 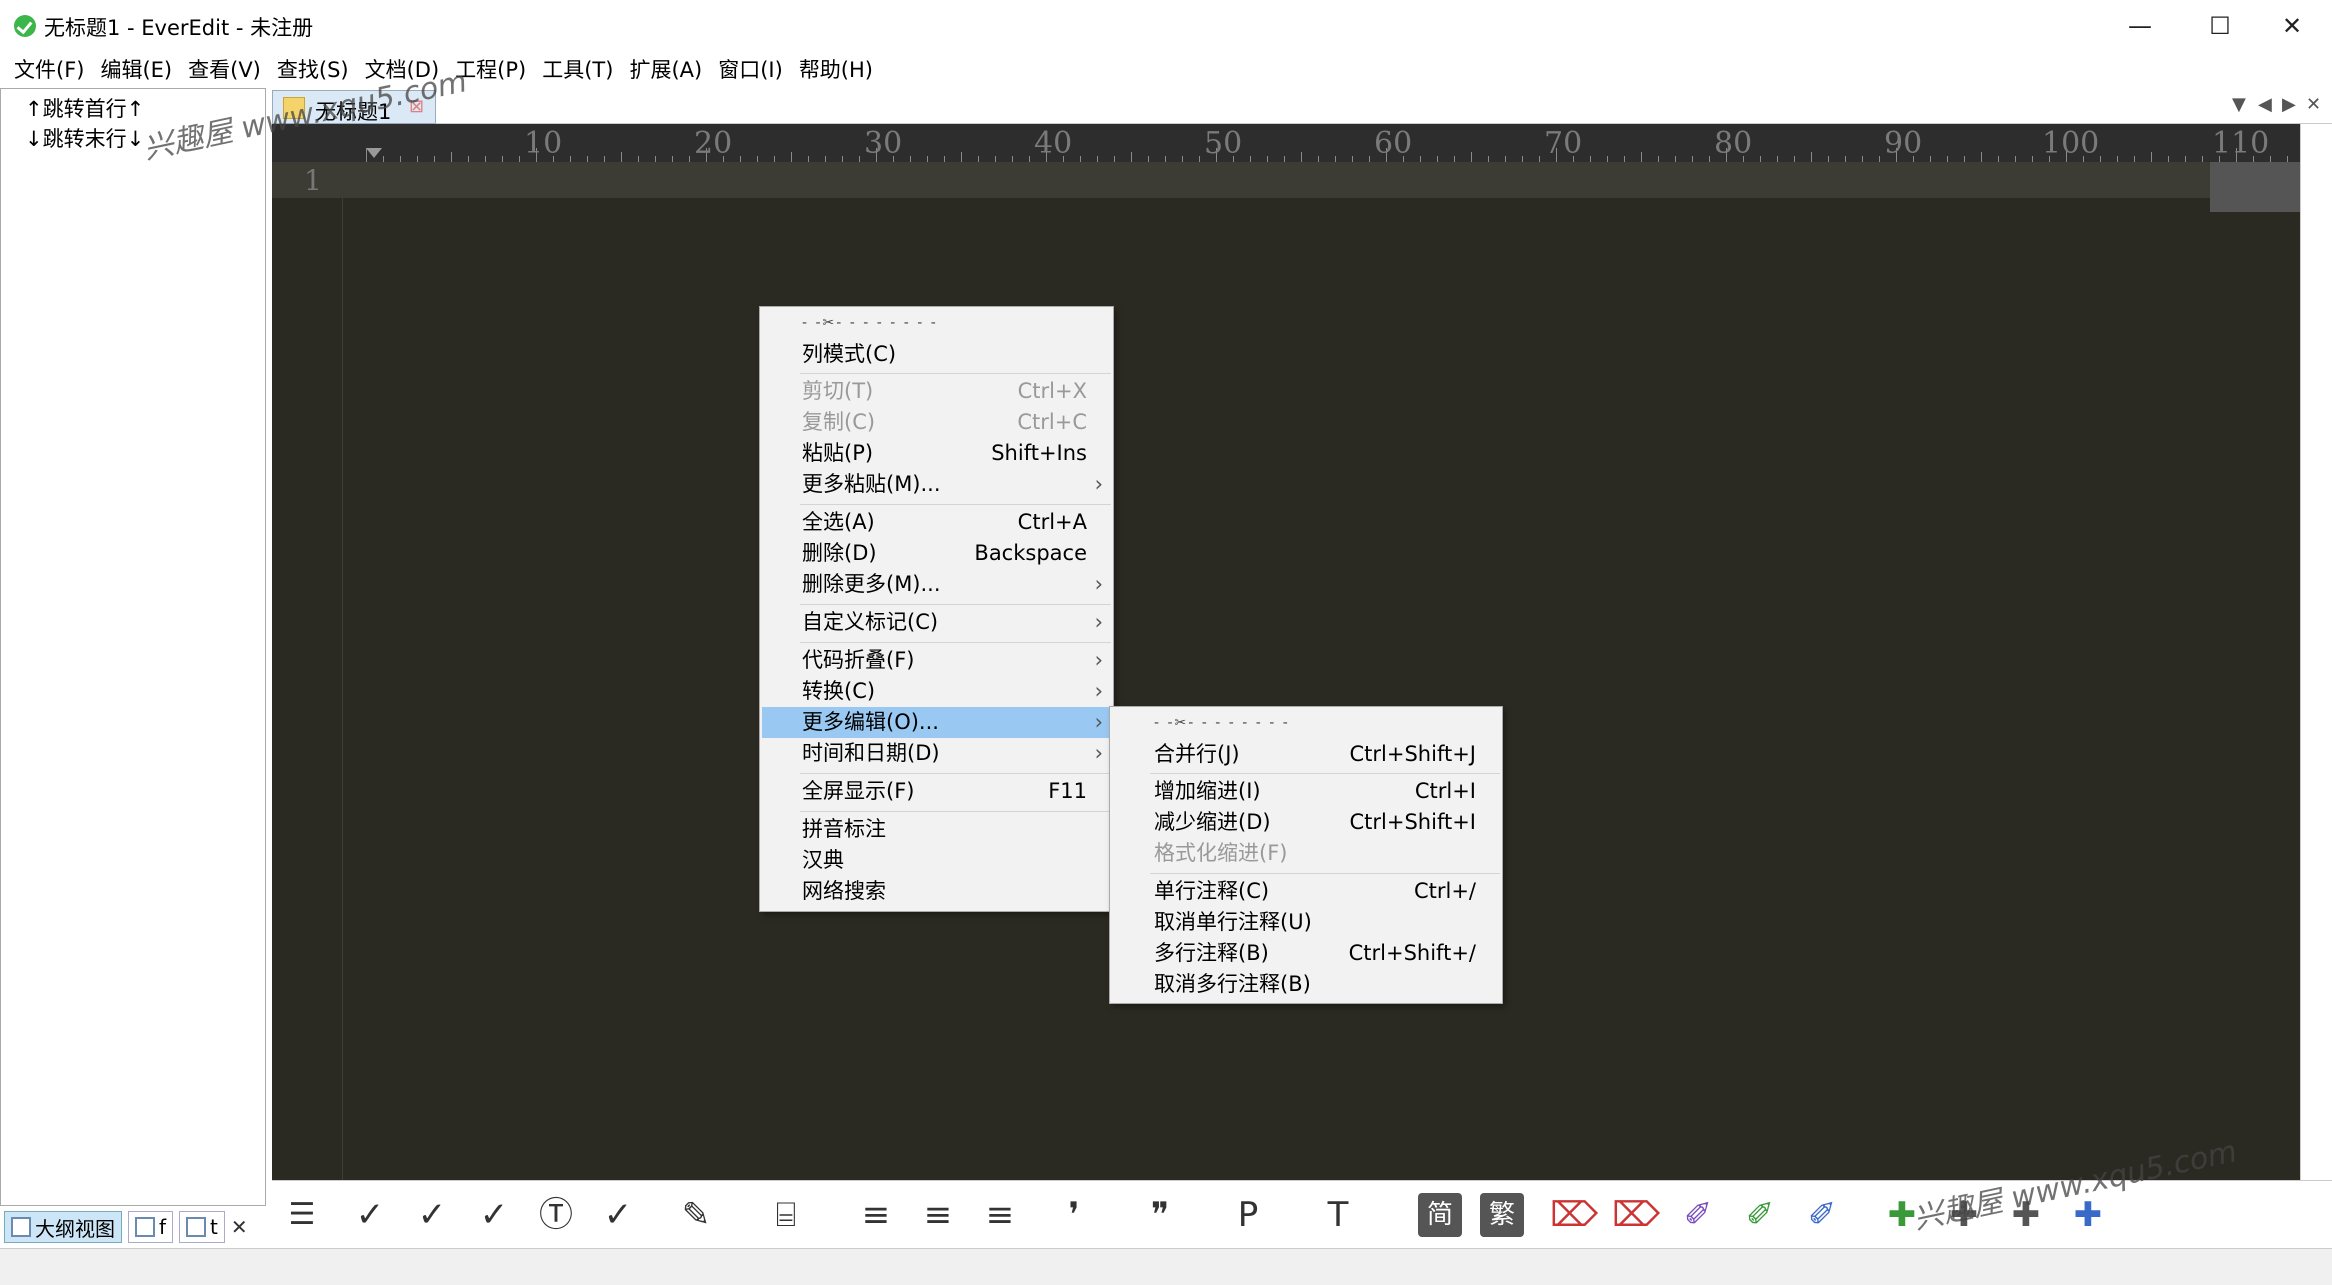 I want to click on list-icon: ☰, so click(x=302, y=1215).